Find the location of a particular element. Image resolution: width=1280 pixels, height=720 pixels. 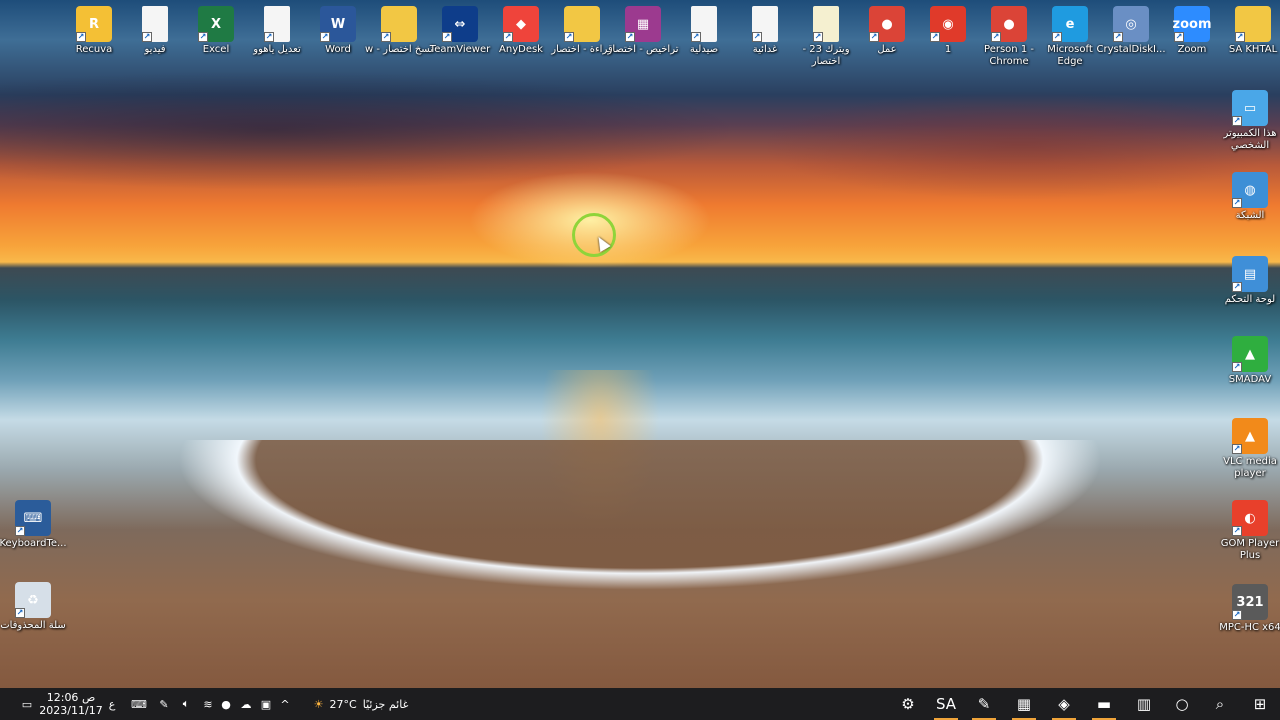

store-icon: ◈ is located at coordinates (1064, 704).